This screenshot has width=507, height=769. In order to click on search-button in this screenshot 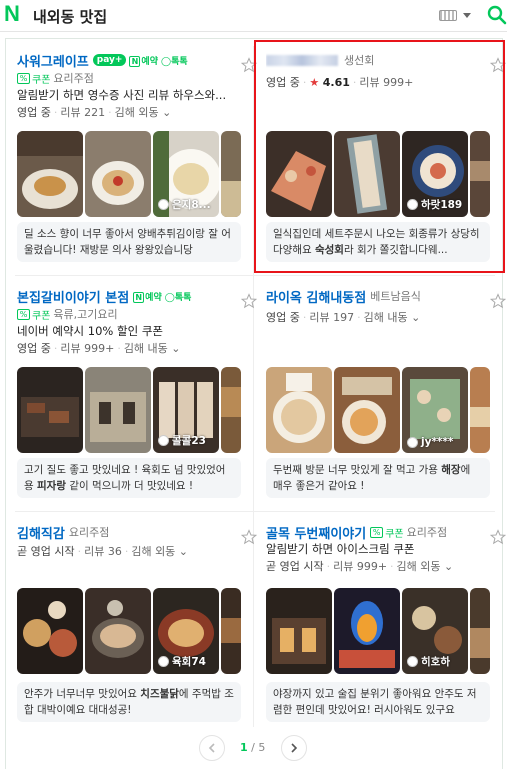, I will do `click(497, 15)`.